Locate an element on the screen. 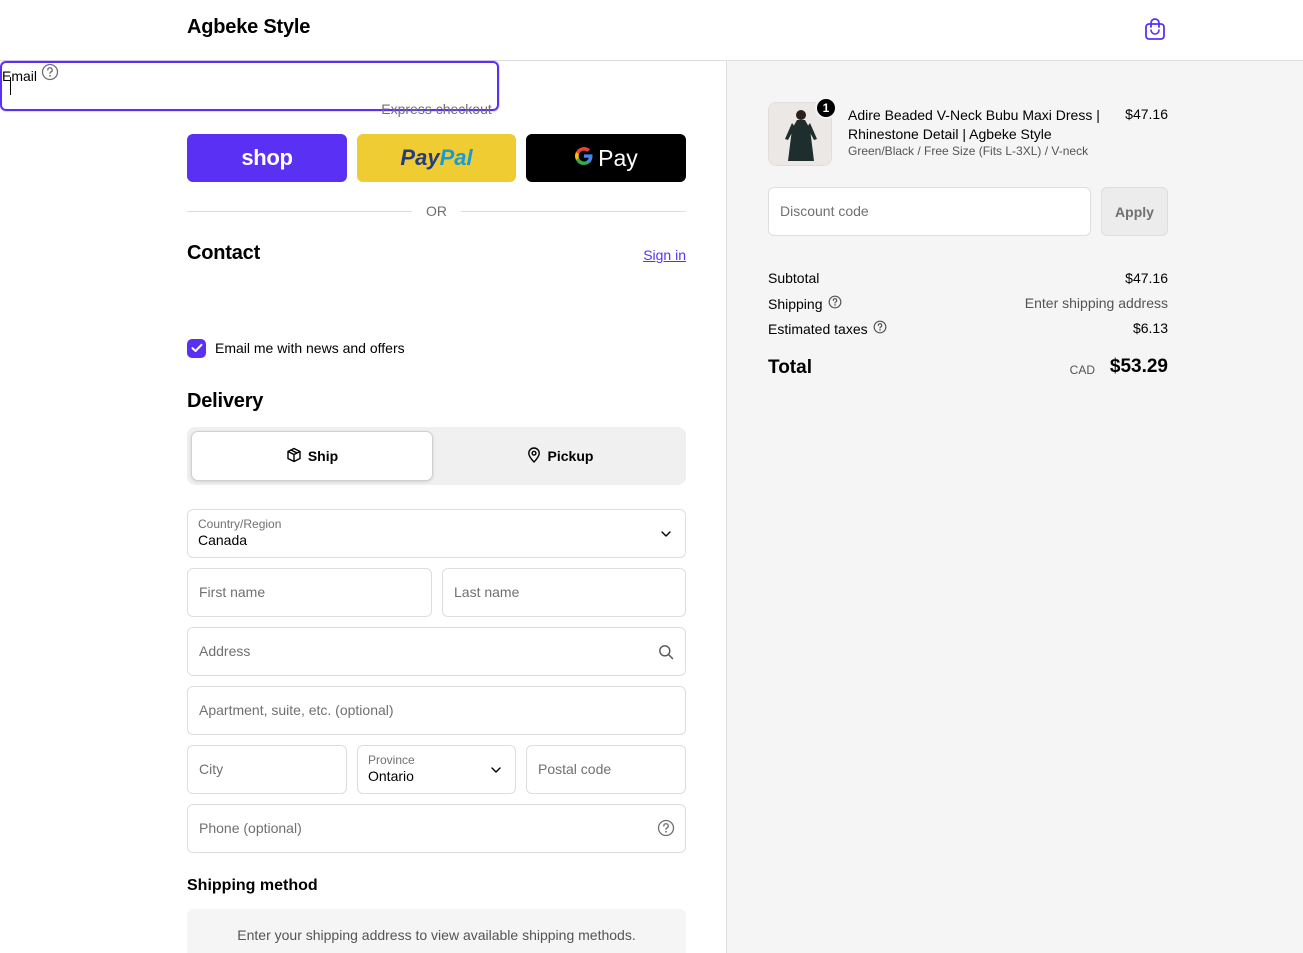 This screenshot has height=953, width=1303. total-value: $53.29 is located at coordinates (1138, 366).